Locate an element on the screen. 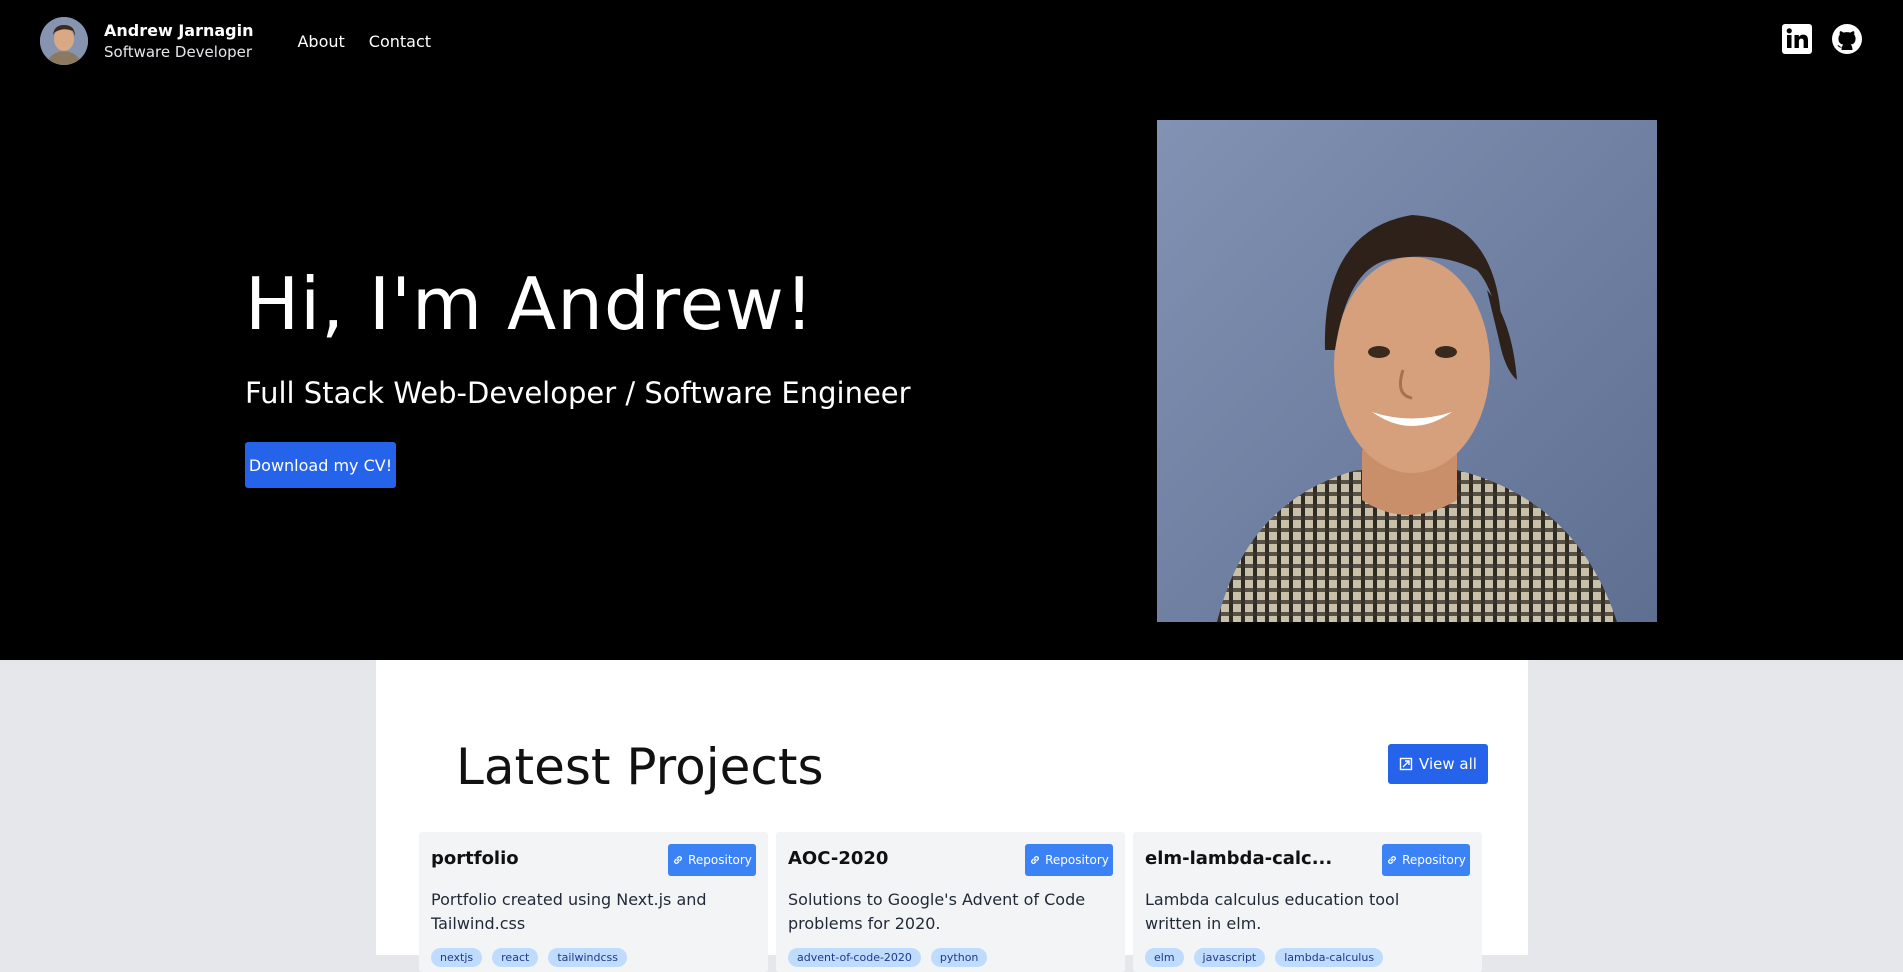 The height and width of the screenshot is (972, 1903). social-links is located at coordinates (1822, 39).